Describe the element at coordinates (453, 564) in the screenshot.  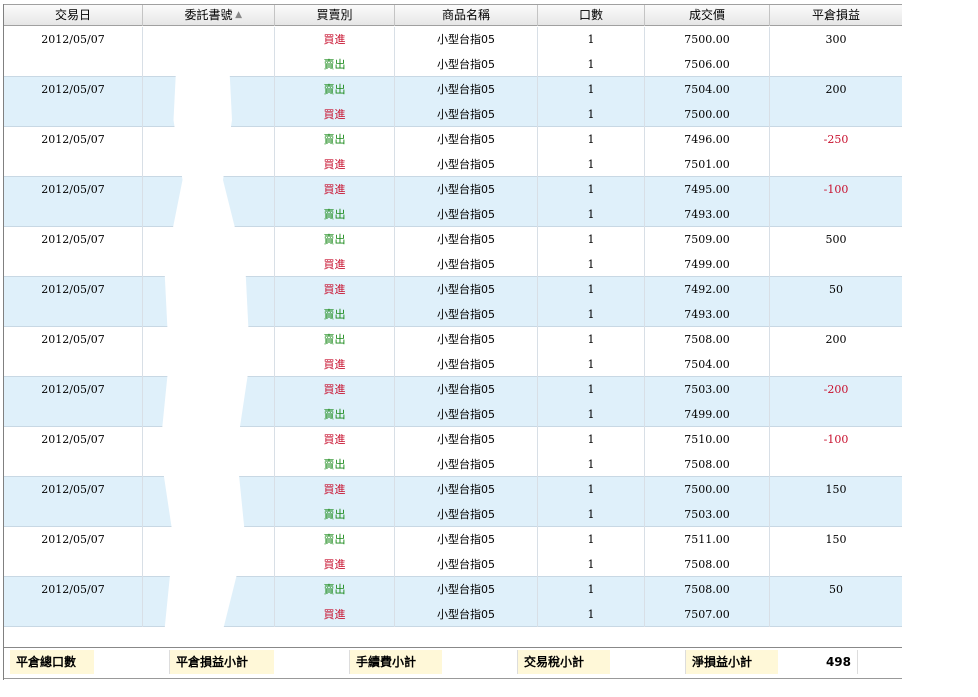
I see `table-row: 買進 小型台指05 1 7508.00` at that location.